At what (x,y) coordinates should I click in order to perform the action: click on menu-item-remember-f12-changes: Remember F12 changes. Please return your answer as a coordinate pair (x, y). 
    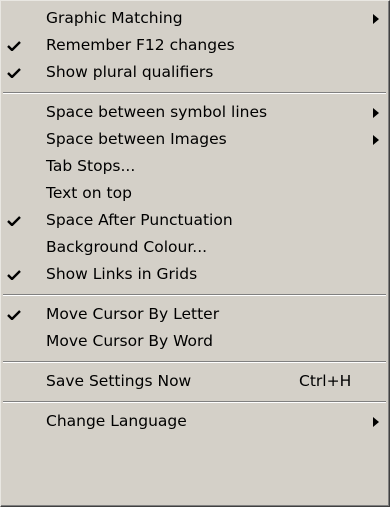
    Looking at the image, I should click on (195, 45).